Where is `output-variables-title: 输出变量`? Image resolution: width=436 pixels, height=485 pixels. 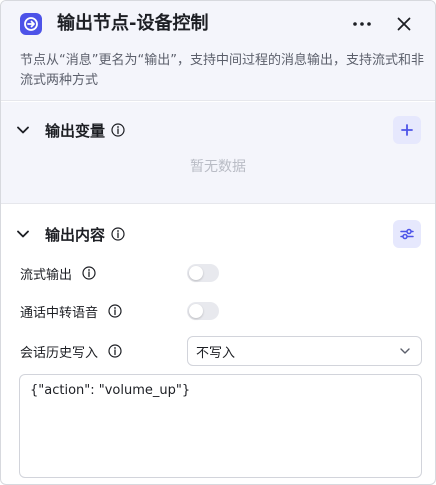 output-variables-title: 输出变量 is located at coordinates (75, 130).